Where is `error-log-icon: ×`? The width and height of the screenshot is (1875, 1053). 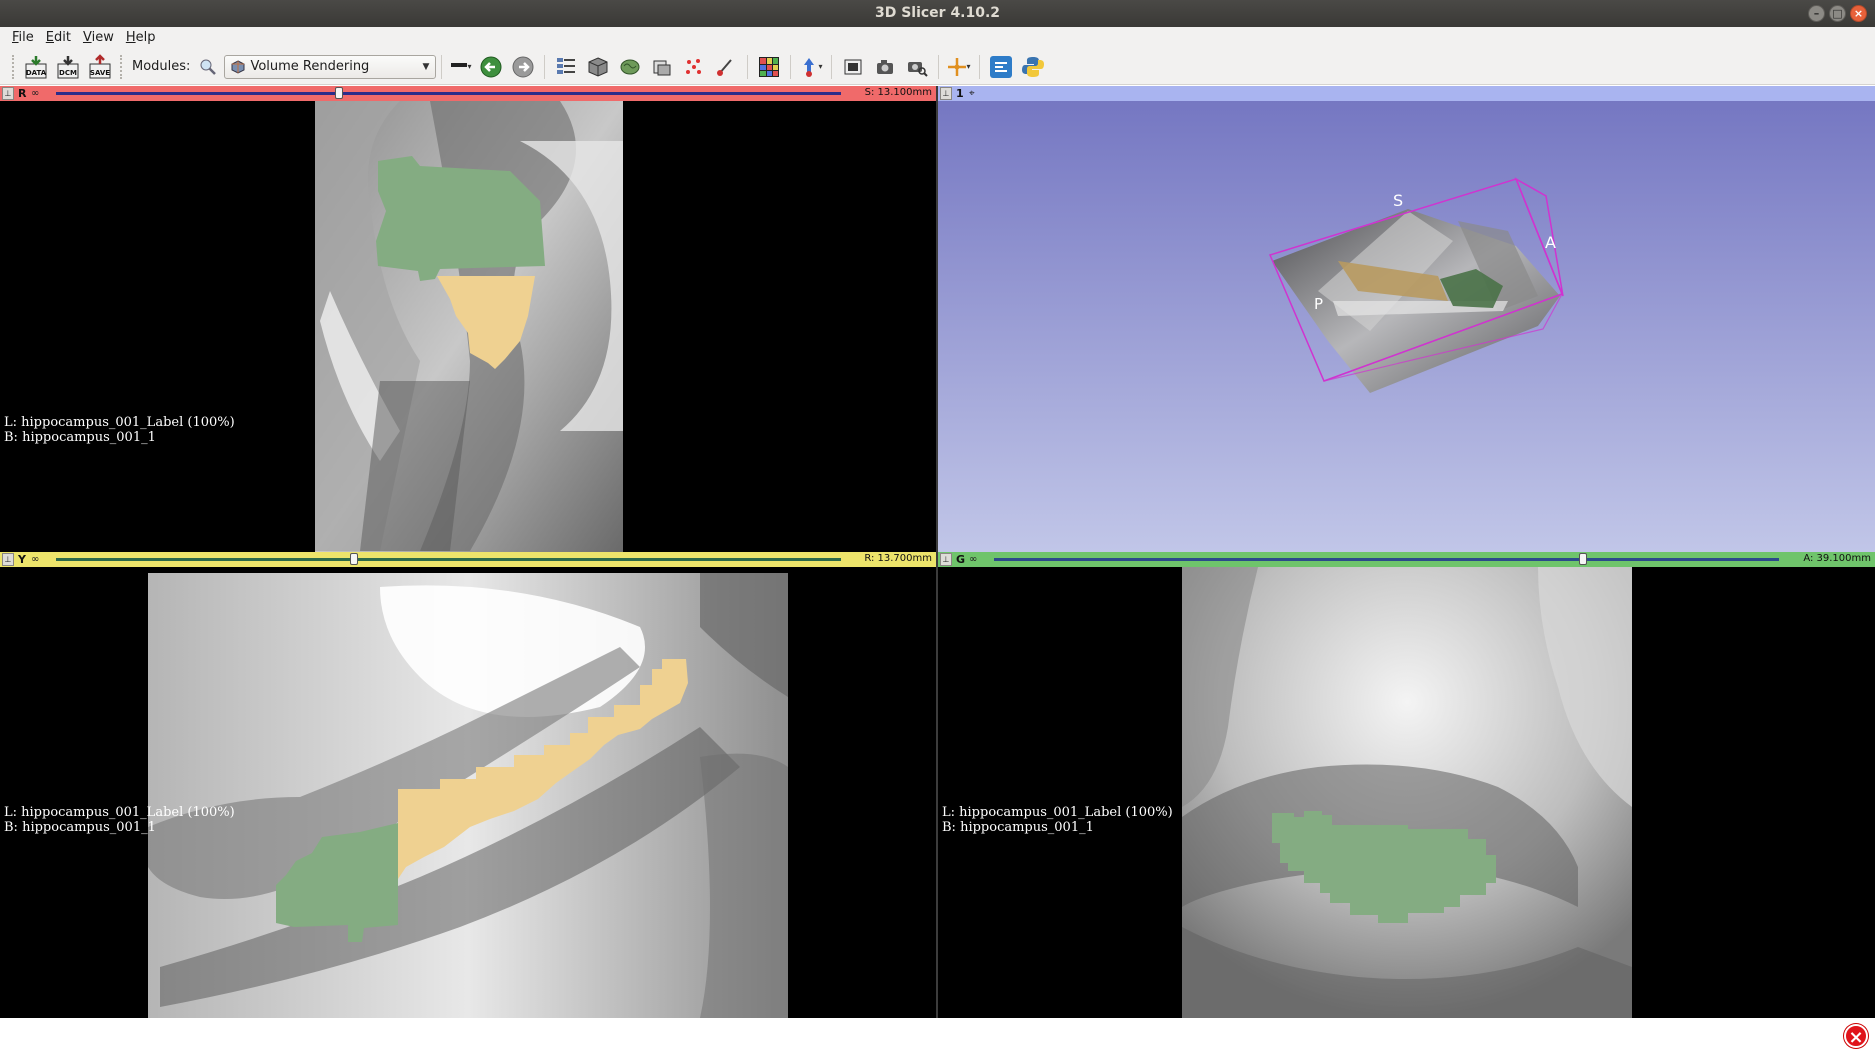
error-log-icon: × is located at coordinates (1856, 1036).